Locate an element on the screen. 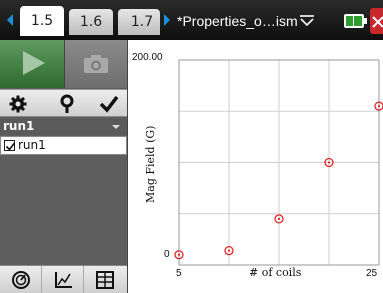 Image resolution: width=383 pixels, height=293 pixels. battery-icon is located at coordinates (356, 21).